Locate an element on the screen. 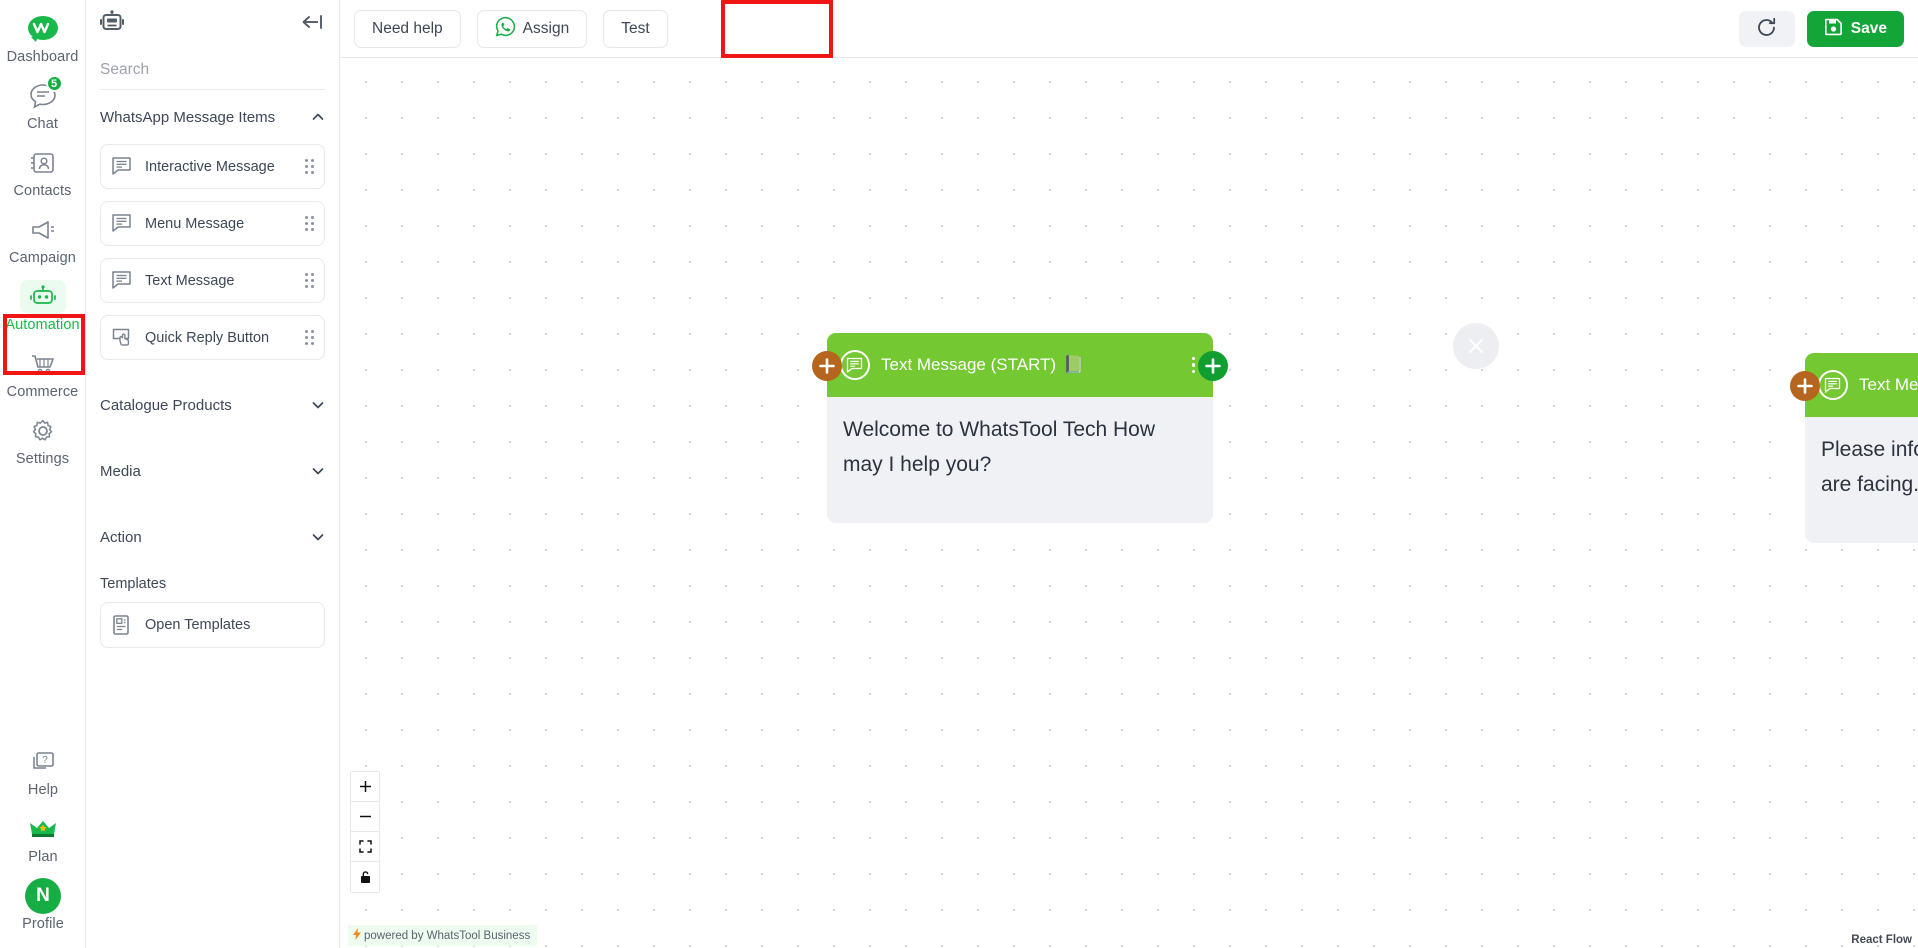 Image resolution: width=1918 pixels, height=948 pixels. assign-button: Assign is located at coordinates (532, 28).